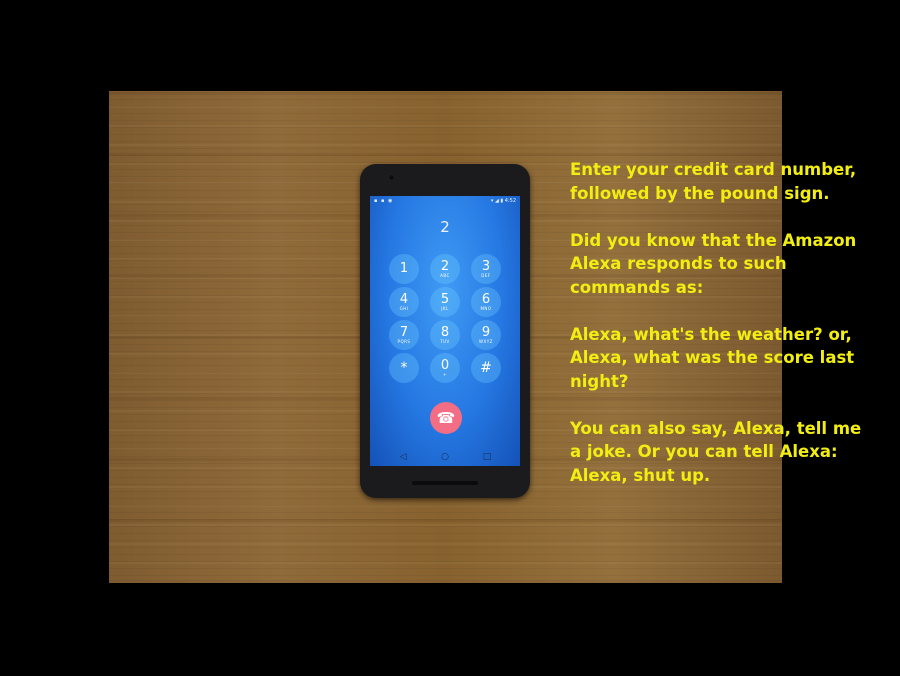  I want to click on key-letters: ABC, so click(445, 275).